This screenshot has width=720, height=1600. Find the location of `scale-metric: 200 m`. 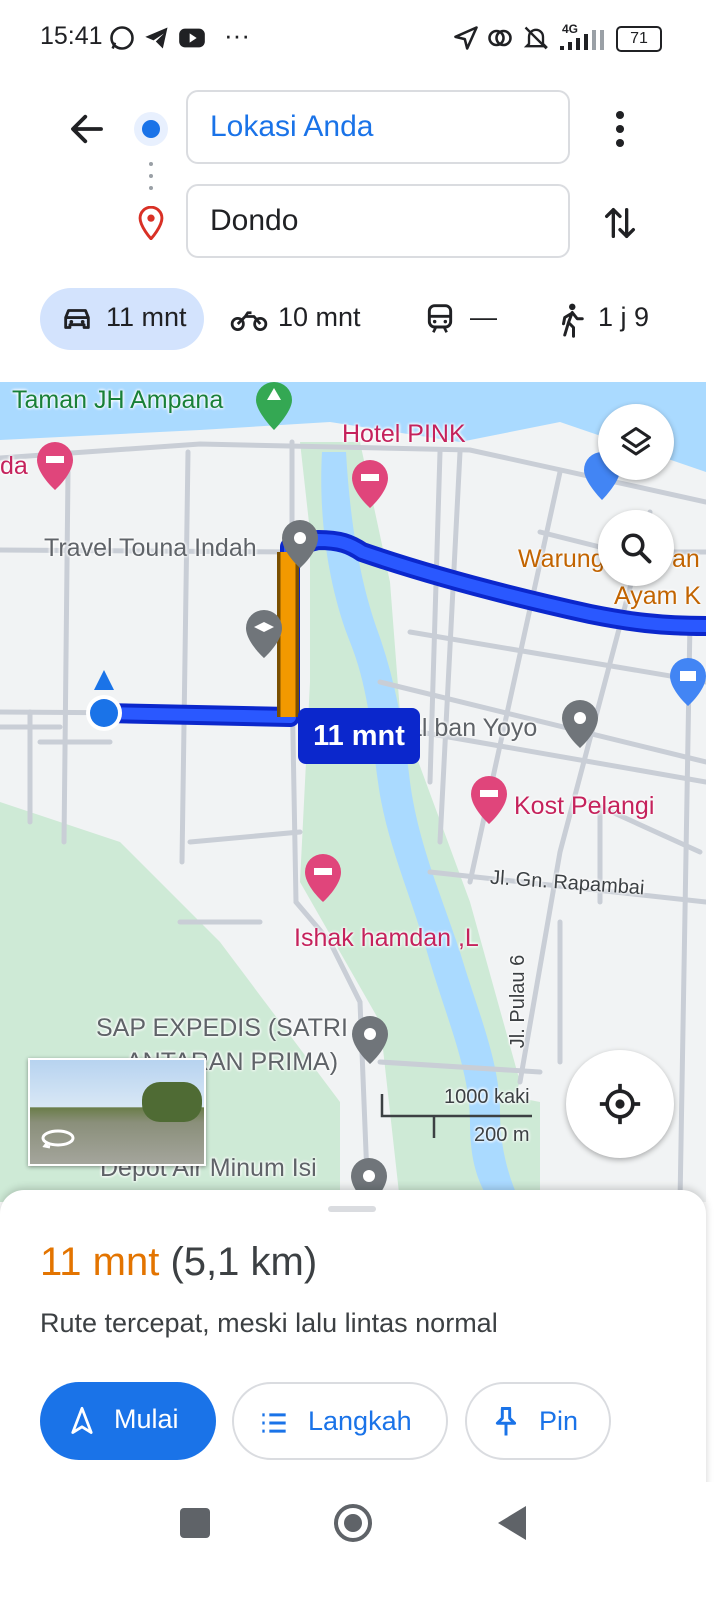

scale-metric: 200 m is located at coordinates (502, 1135).